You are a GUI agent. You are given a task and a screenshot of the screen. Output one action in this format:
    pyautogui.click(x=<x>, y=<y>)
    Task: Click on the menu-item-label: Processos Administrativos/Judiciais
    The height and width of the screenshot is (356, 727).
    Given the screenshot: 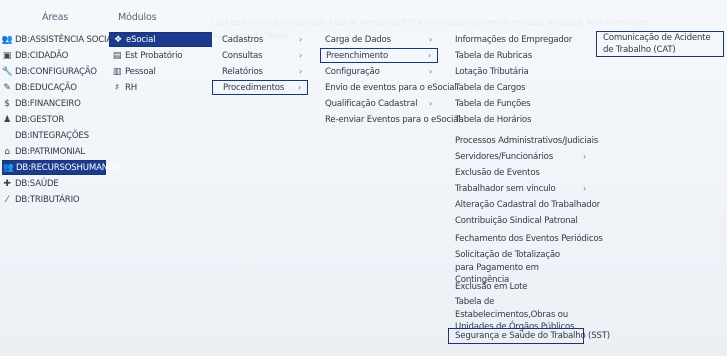 What is the action you would take?
    pyautogui.click(x=527, y=140)
    